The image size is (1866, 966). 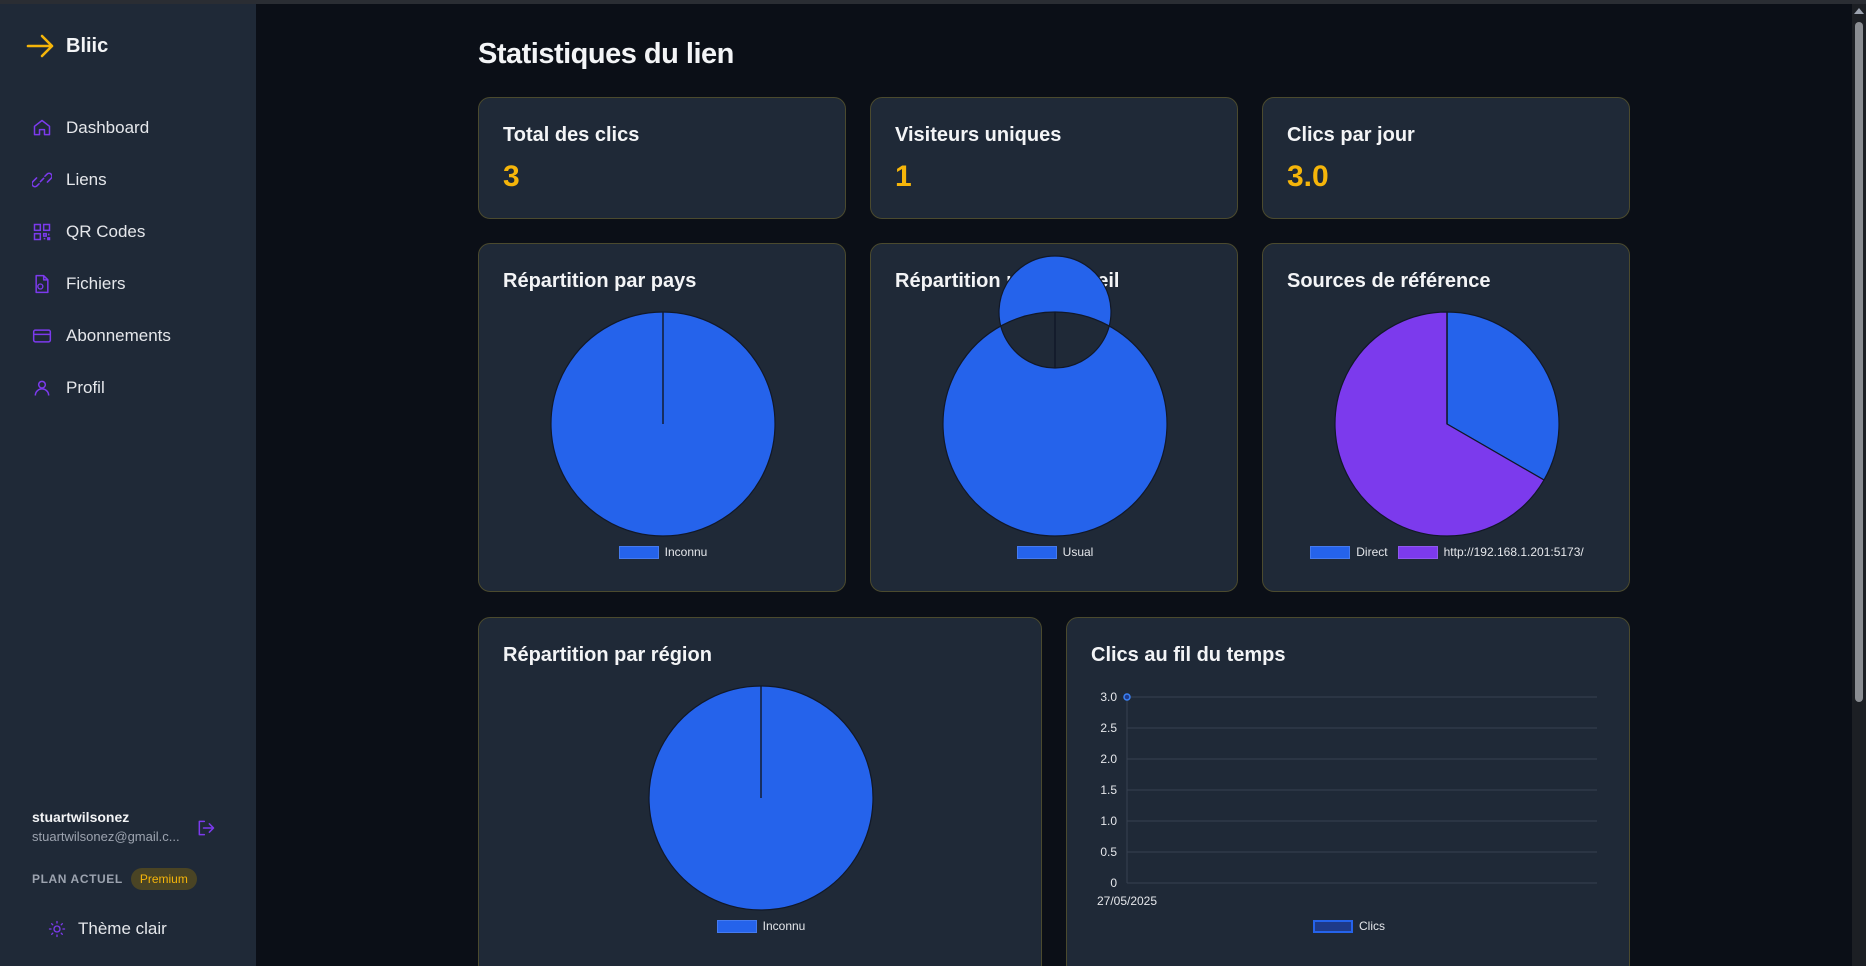 What do you see at coordinates (1108, 821) in the screenshot?
I see `y-tick-label: 1.0` at bounding box center [1108, 821].